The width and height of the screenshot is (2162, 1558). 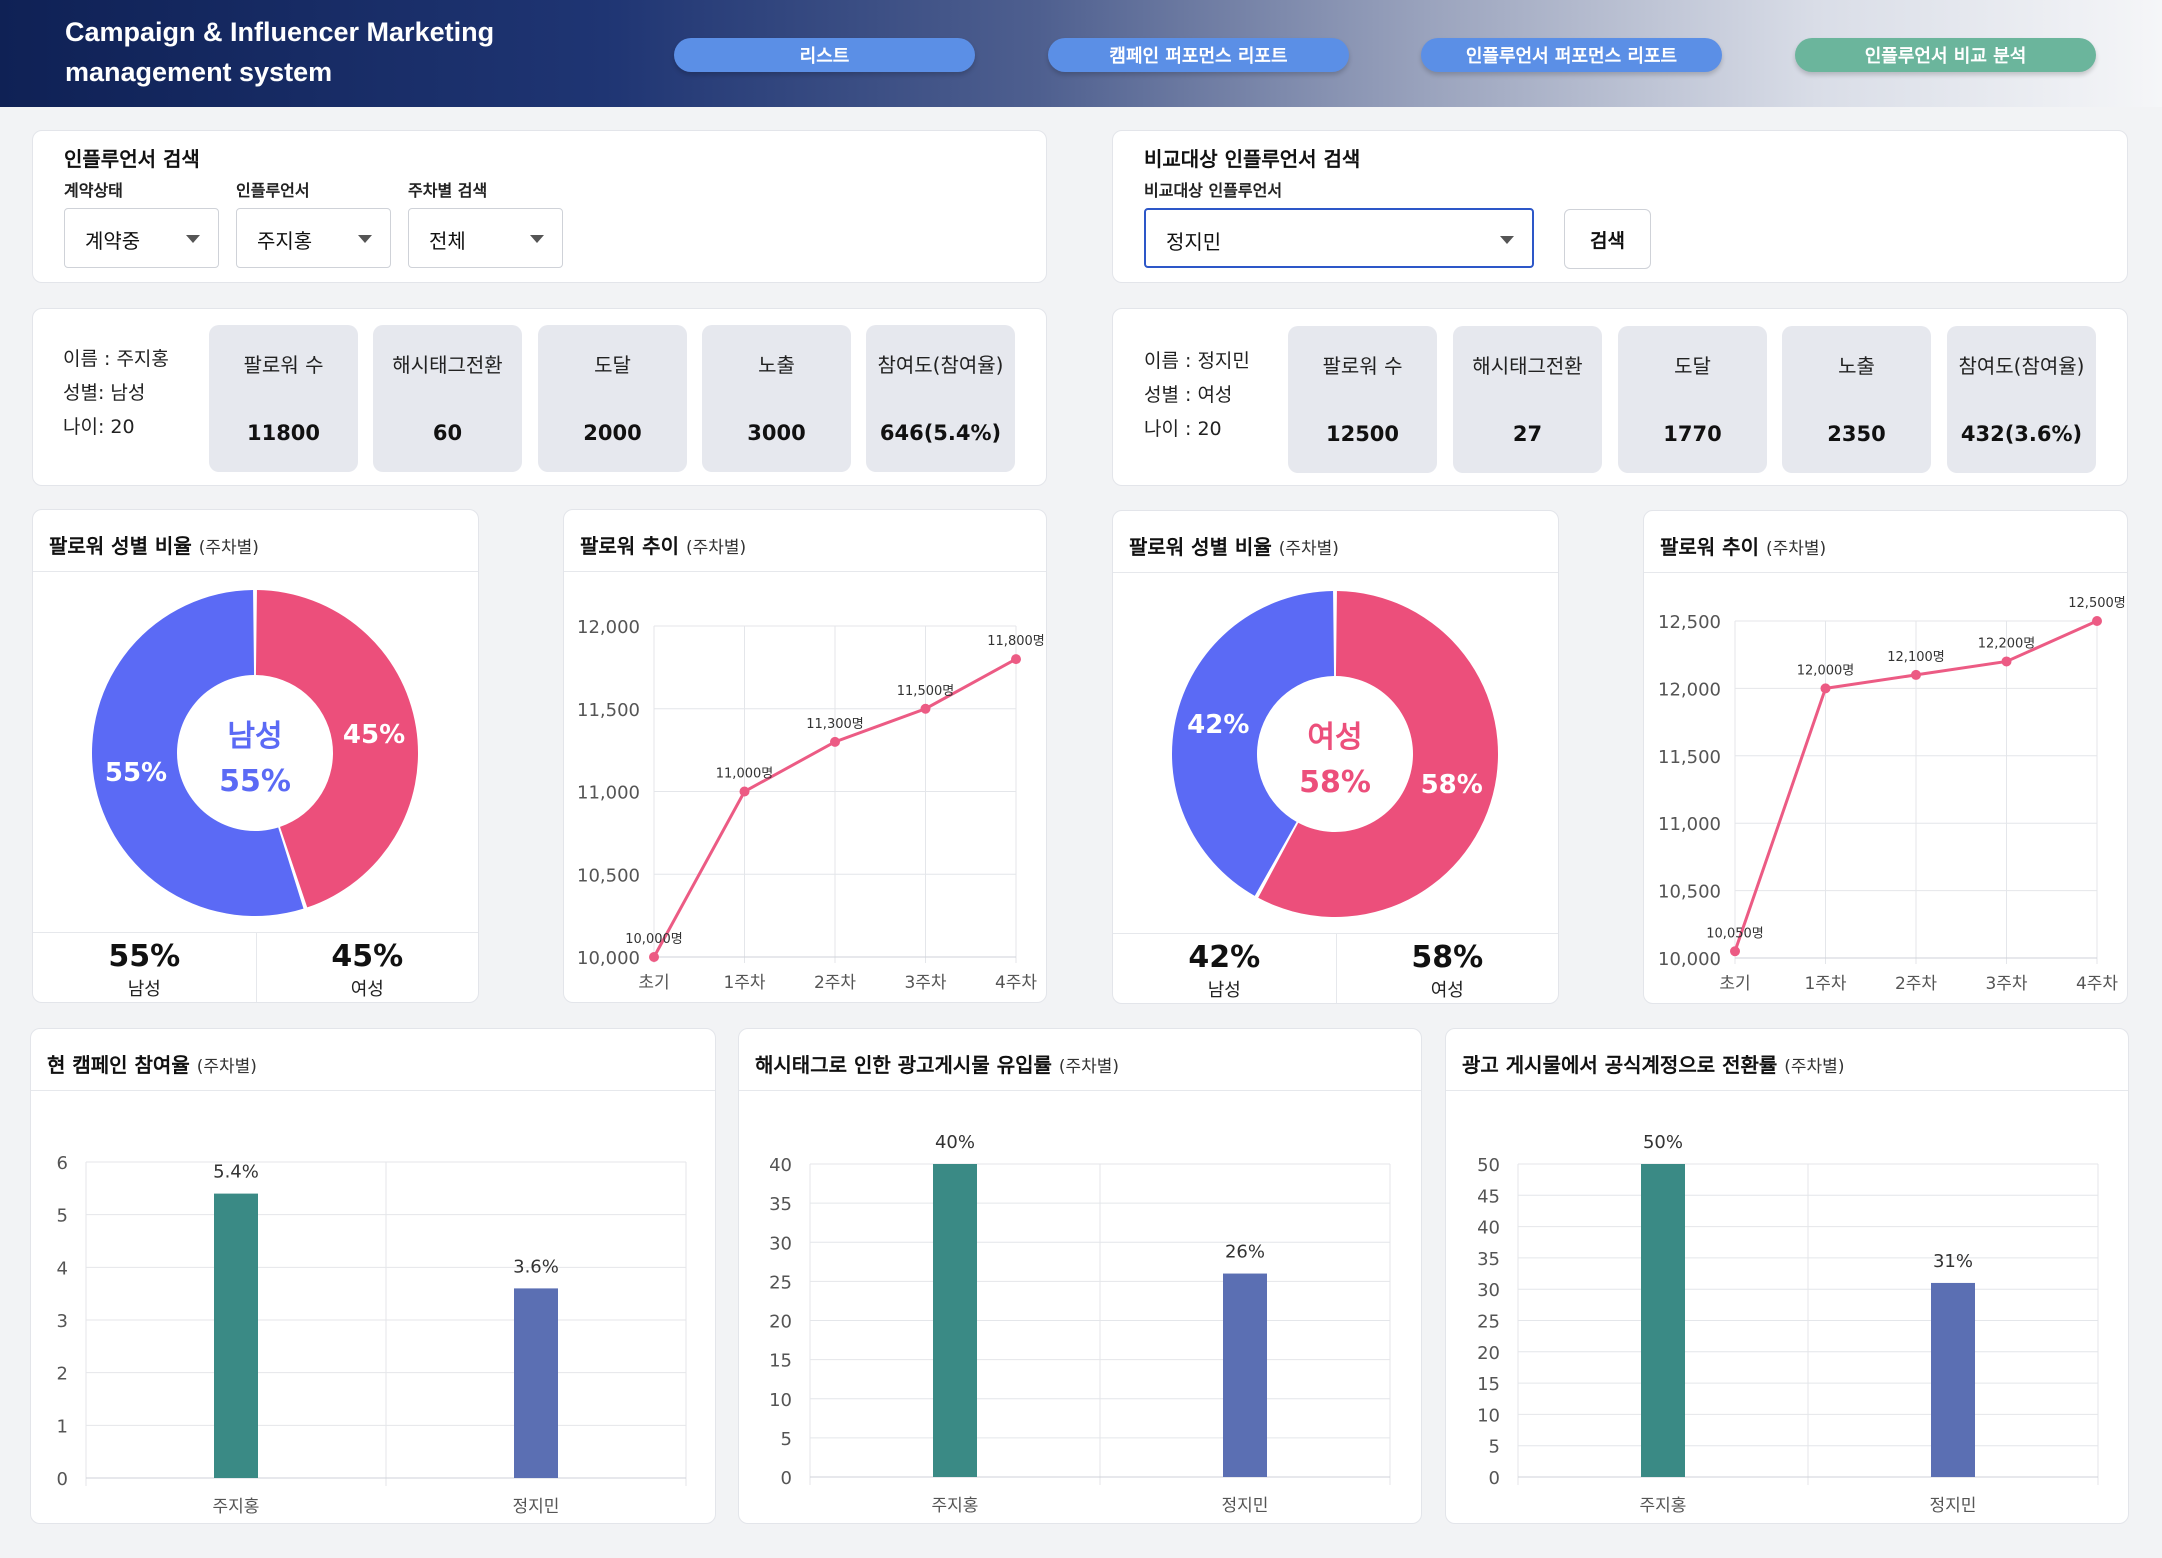 I want to click on female-slice-label: 58%, so click(x=1452, y=785).